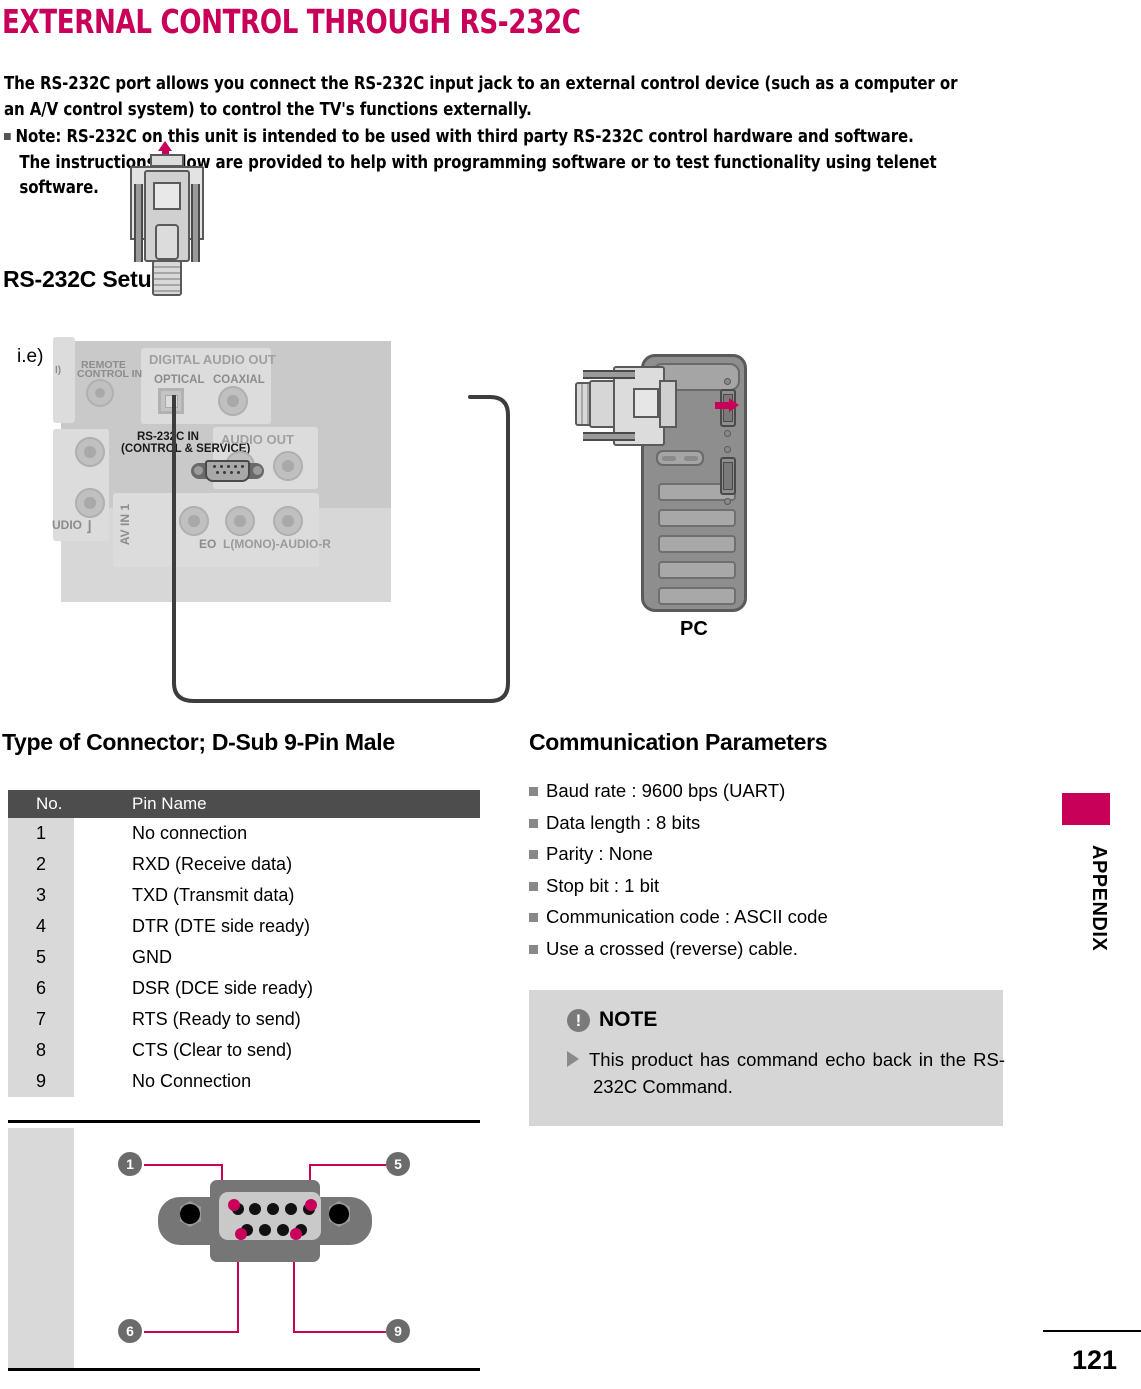 This screenshot has width=1141, height=1389. Describe the element at coordinates (179, 380) in the screenshot. I see `label-optical: OPTICAL` at that location.